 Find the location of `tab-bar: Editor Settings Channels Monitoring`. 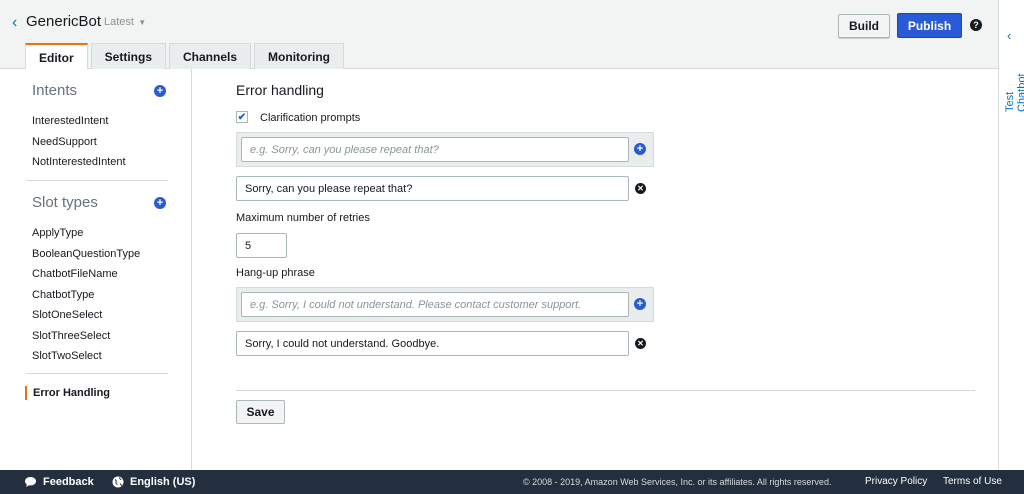

tab-bar: Editor Settings Channels Monitoring is located at coordinates (185, 56).